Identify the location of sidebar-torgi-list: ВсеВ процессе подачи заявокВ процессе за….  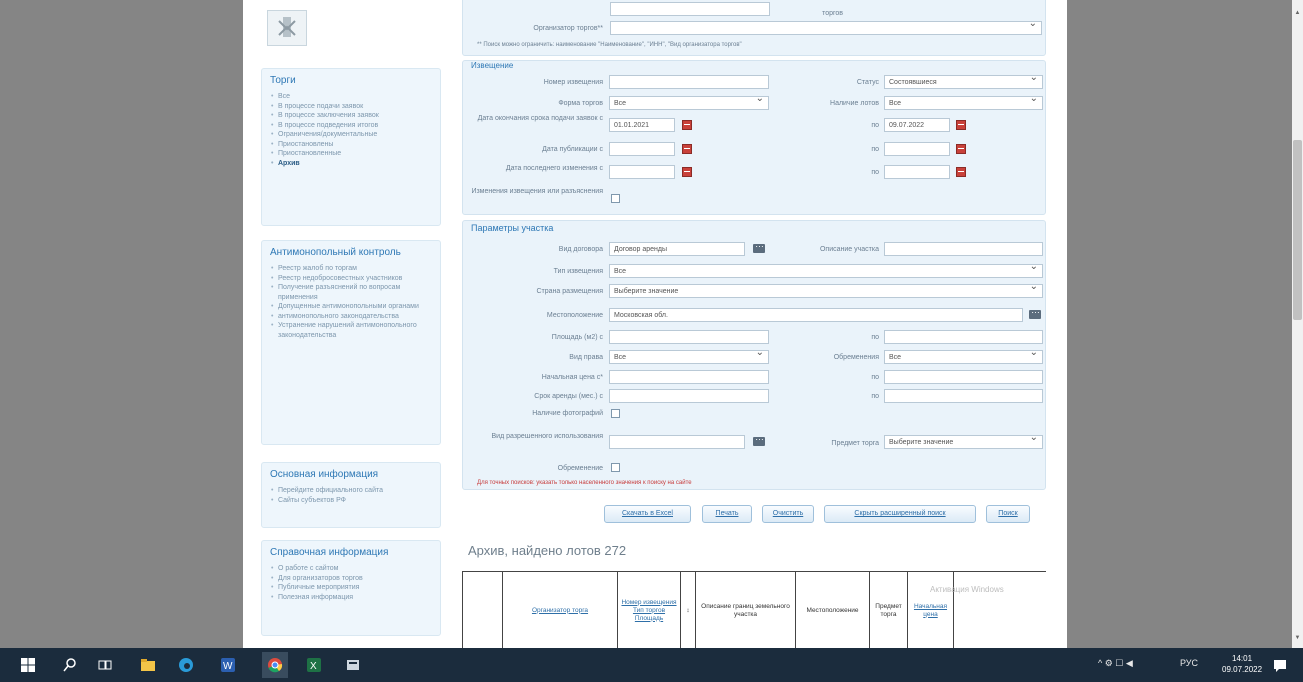
(351, 130).